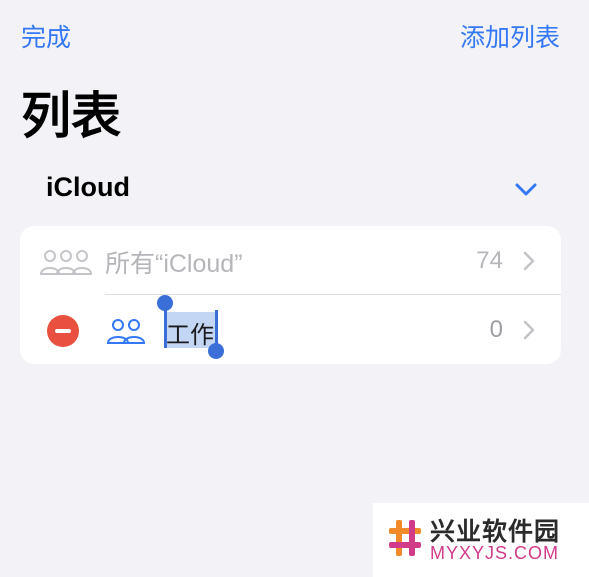 This screenshot has height=577, width=589. I want to click on people-group-icon, so click(66, 262).